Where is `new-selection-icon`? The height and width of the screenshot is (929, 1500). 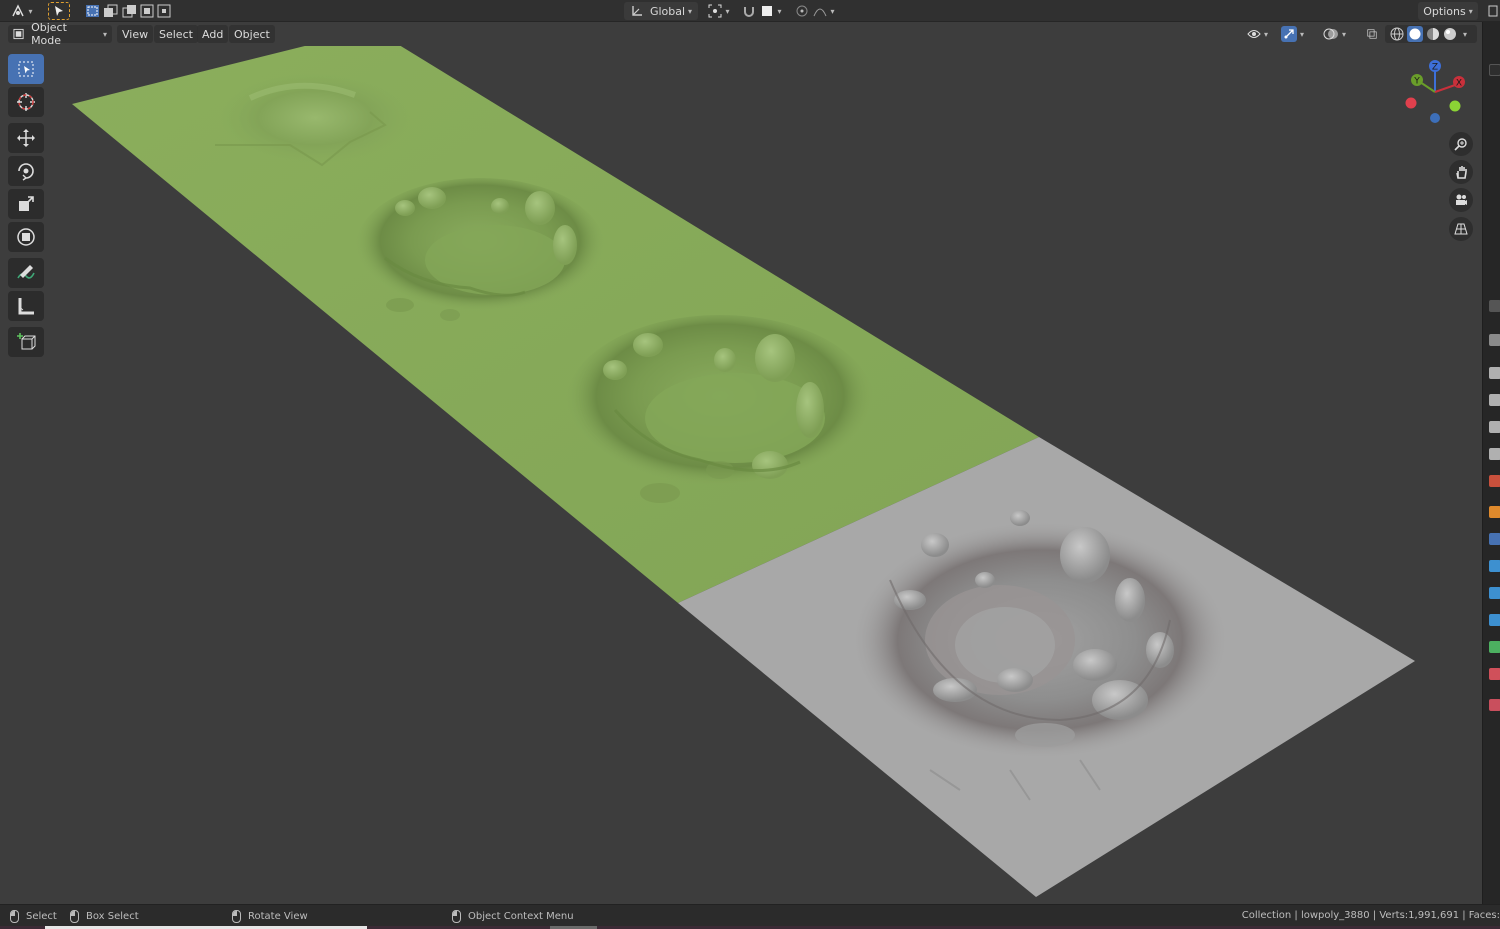
new-selection-icon is located at coordinates (92, 11).